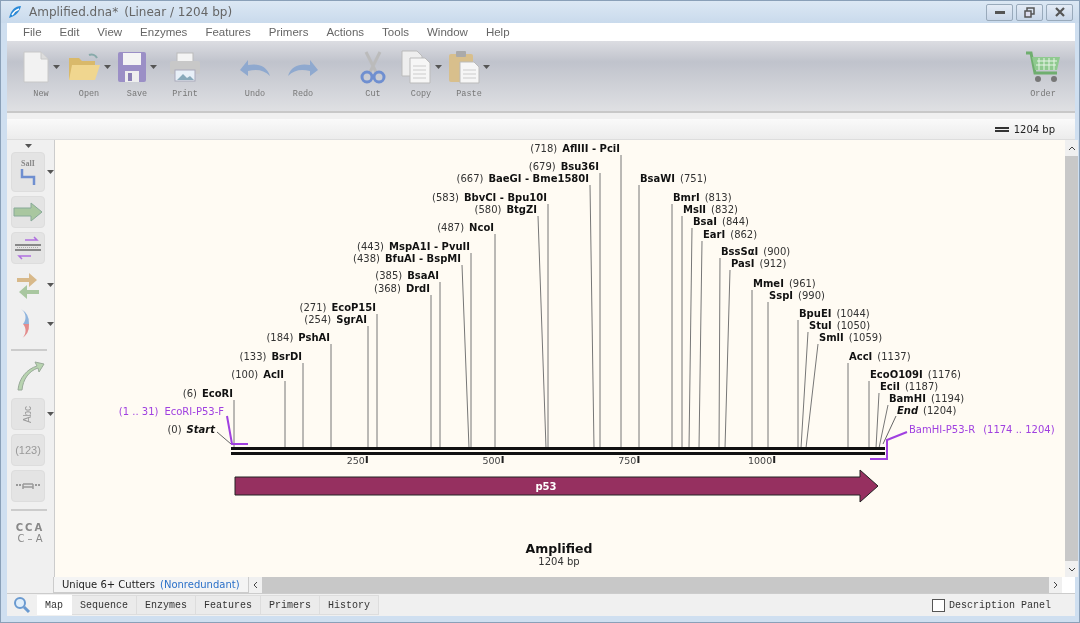 The image size is (1080, 623). Describe the element at coordinates (28, 212) in the screenshot. I see `arrow-icon` at that location.